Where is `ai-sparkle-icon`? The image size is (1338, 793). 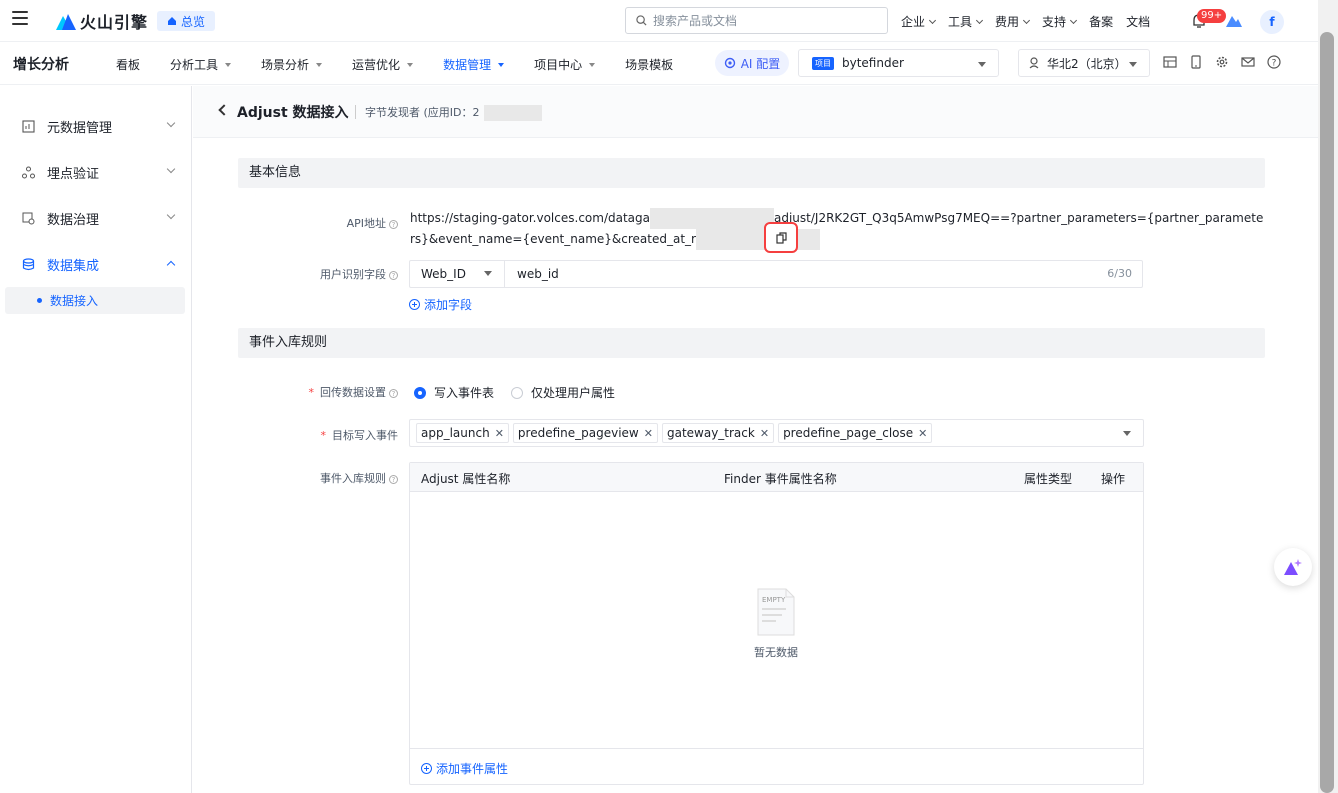
ai-sparkle-icon is located at coordinates (1293, 567).